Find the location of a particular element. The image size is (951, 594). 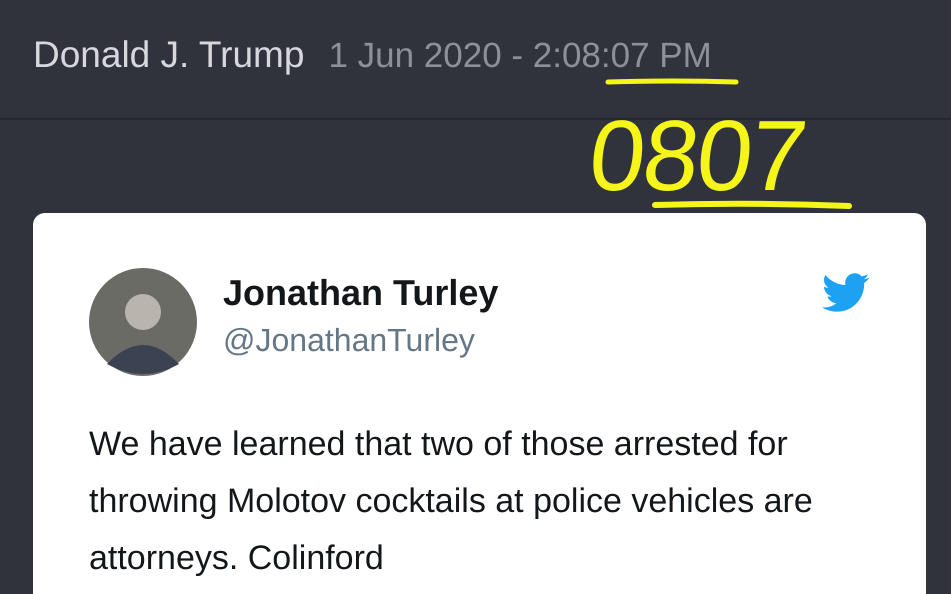

post-timestamp: 1 Jun 2020 - 2:08:07 PM is located at coordinates (520, 56).